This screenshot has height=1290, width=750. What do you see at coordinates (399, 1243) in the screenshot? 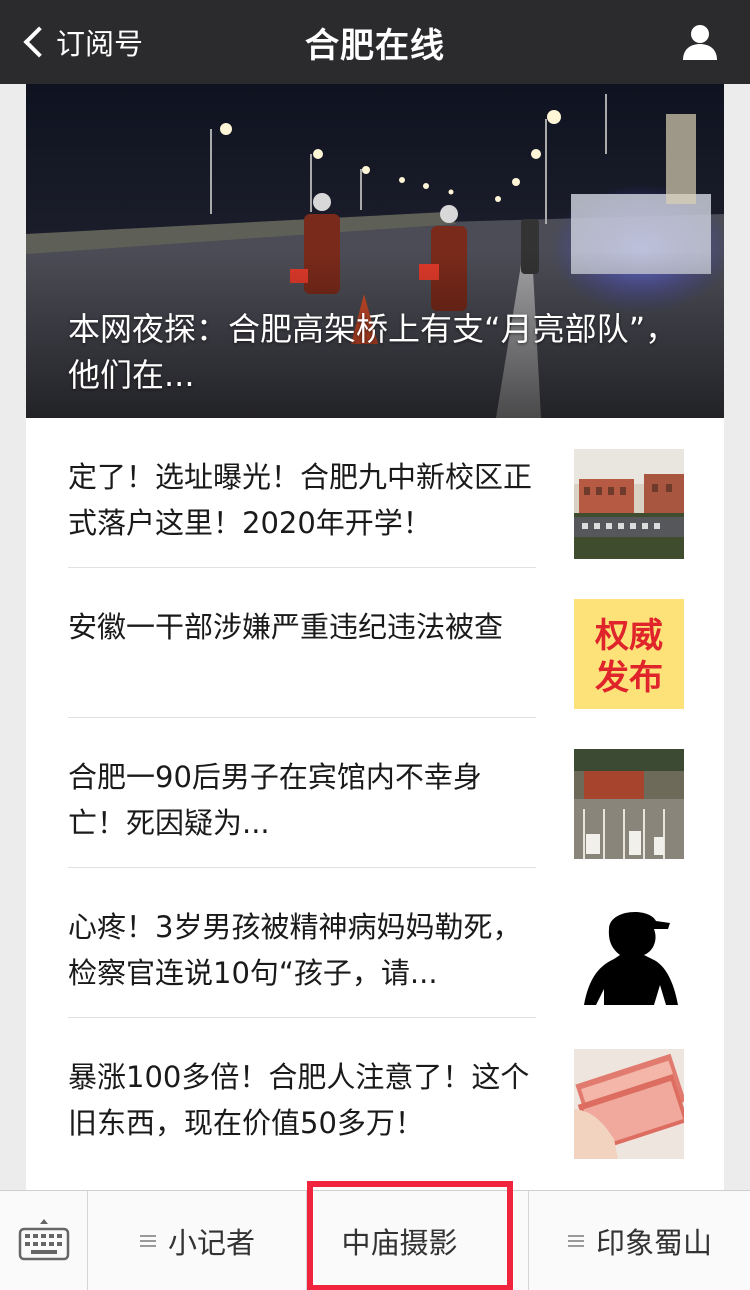
I see `menu-label: 中庙摄影` at bounding box center [399, 1243].